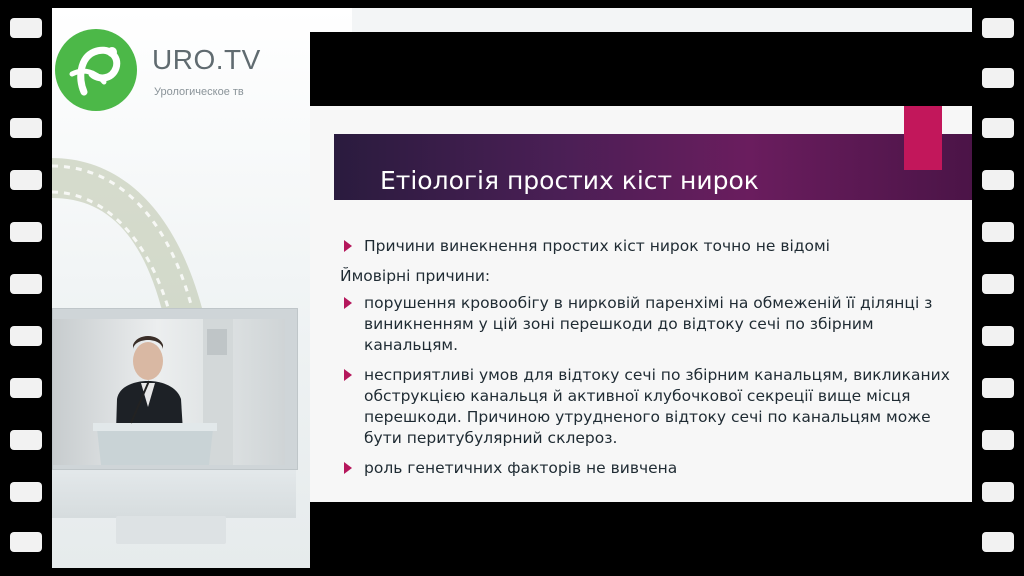 The width and height of the screenshot is (1024, 576). I want to click on list-item: роль генетичних факторів не вивчена, so click(650, 468).